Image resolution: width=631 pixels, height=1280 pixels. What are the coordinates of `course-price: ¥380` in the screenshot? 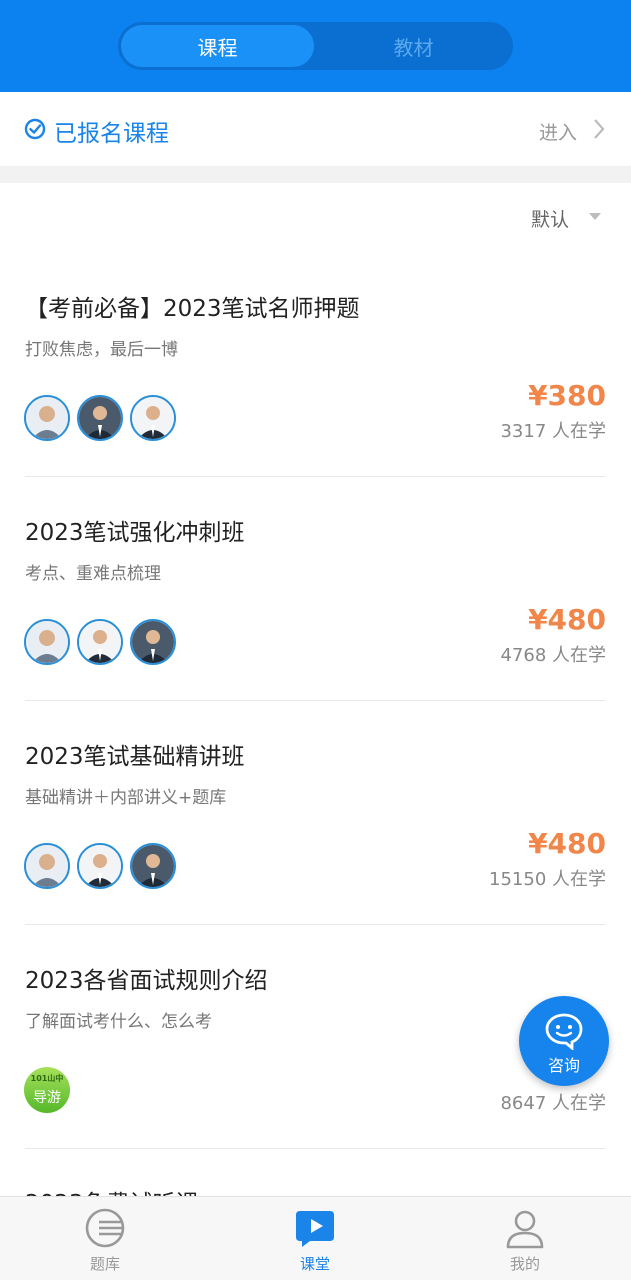 It's located at (567, 395).